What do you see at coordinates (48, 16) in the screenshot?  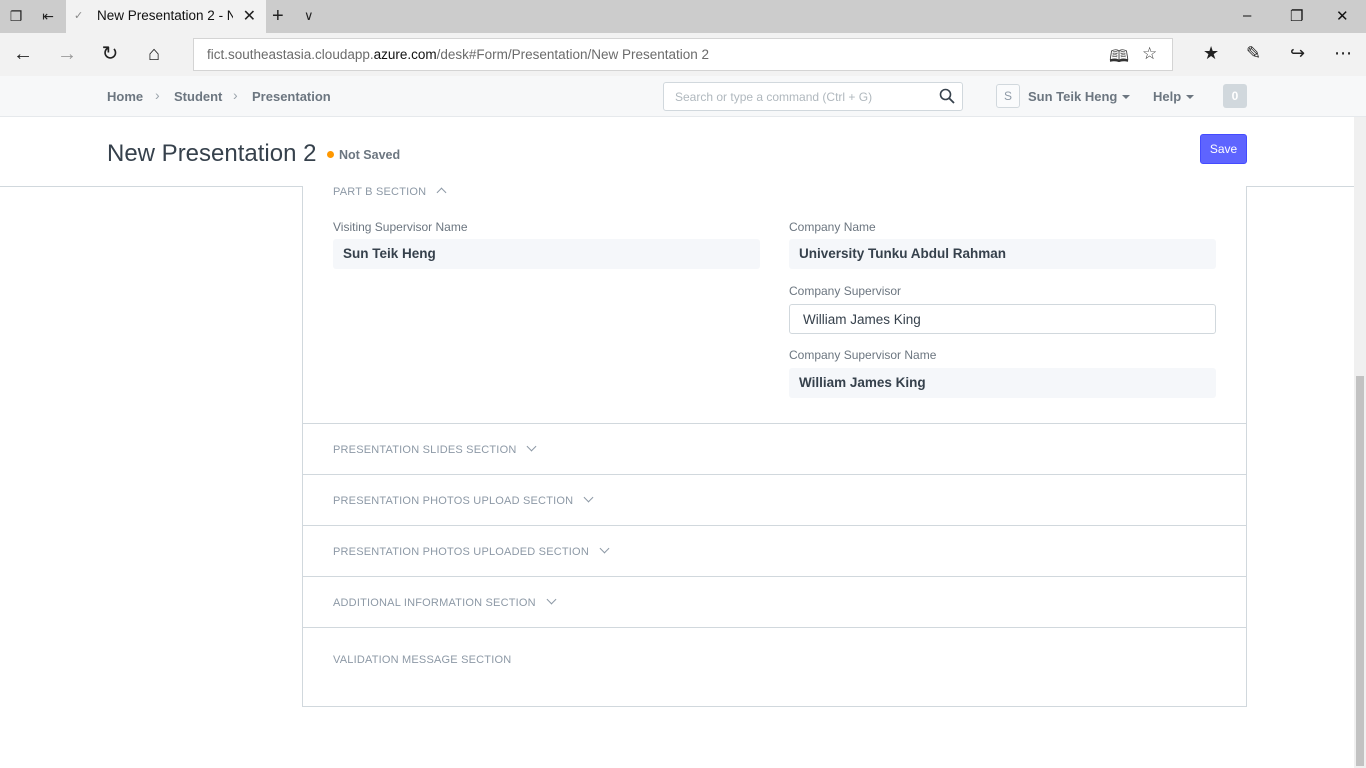 I see `set-aside-tabs-icon: ⇤` at bounding box center [48, 16].